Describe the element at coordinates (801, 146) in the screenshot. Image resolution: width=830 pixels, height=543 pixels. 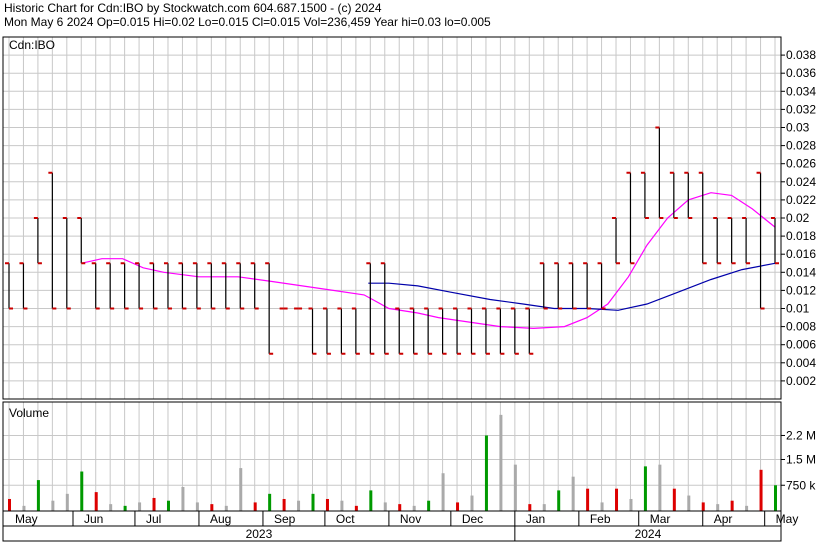
I see `price-ytick-label: 0.028` at that location.